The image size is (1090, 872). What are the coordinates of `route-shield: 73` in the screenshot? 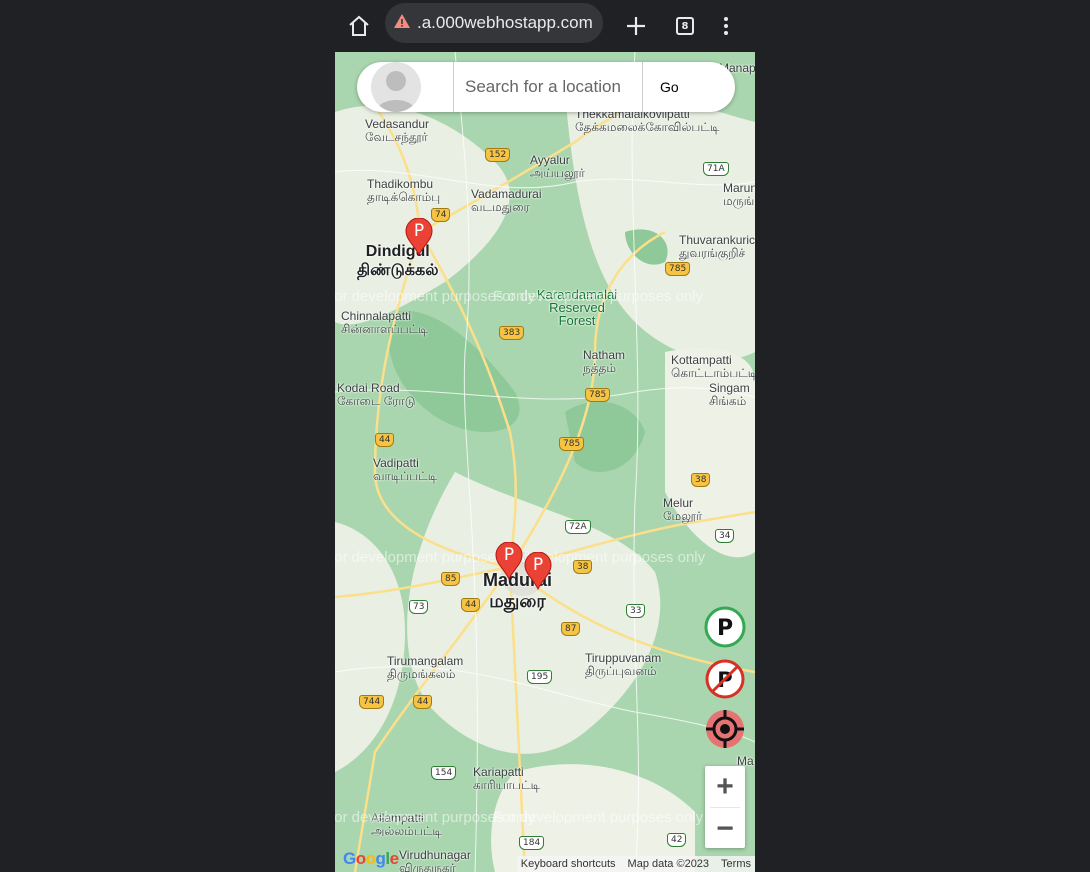 It's located at (419, 607).